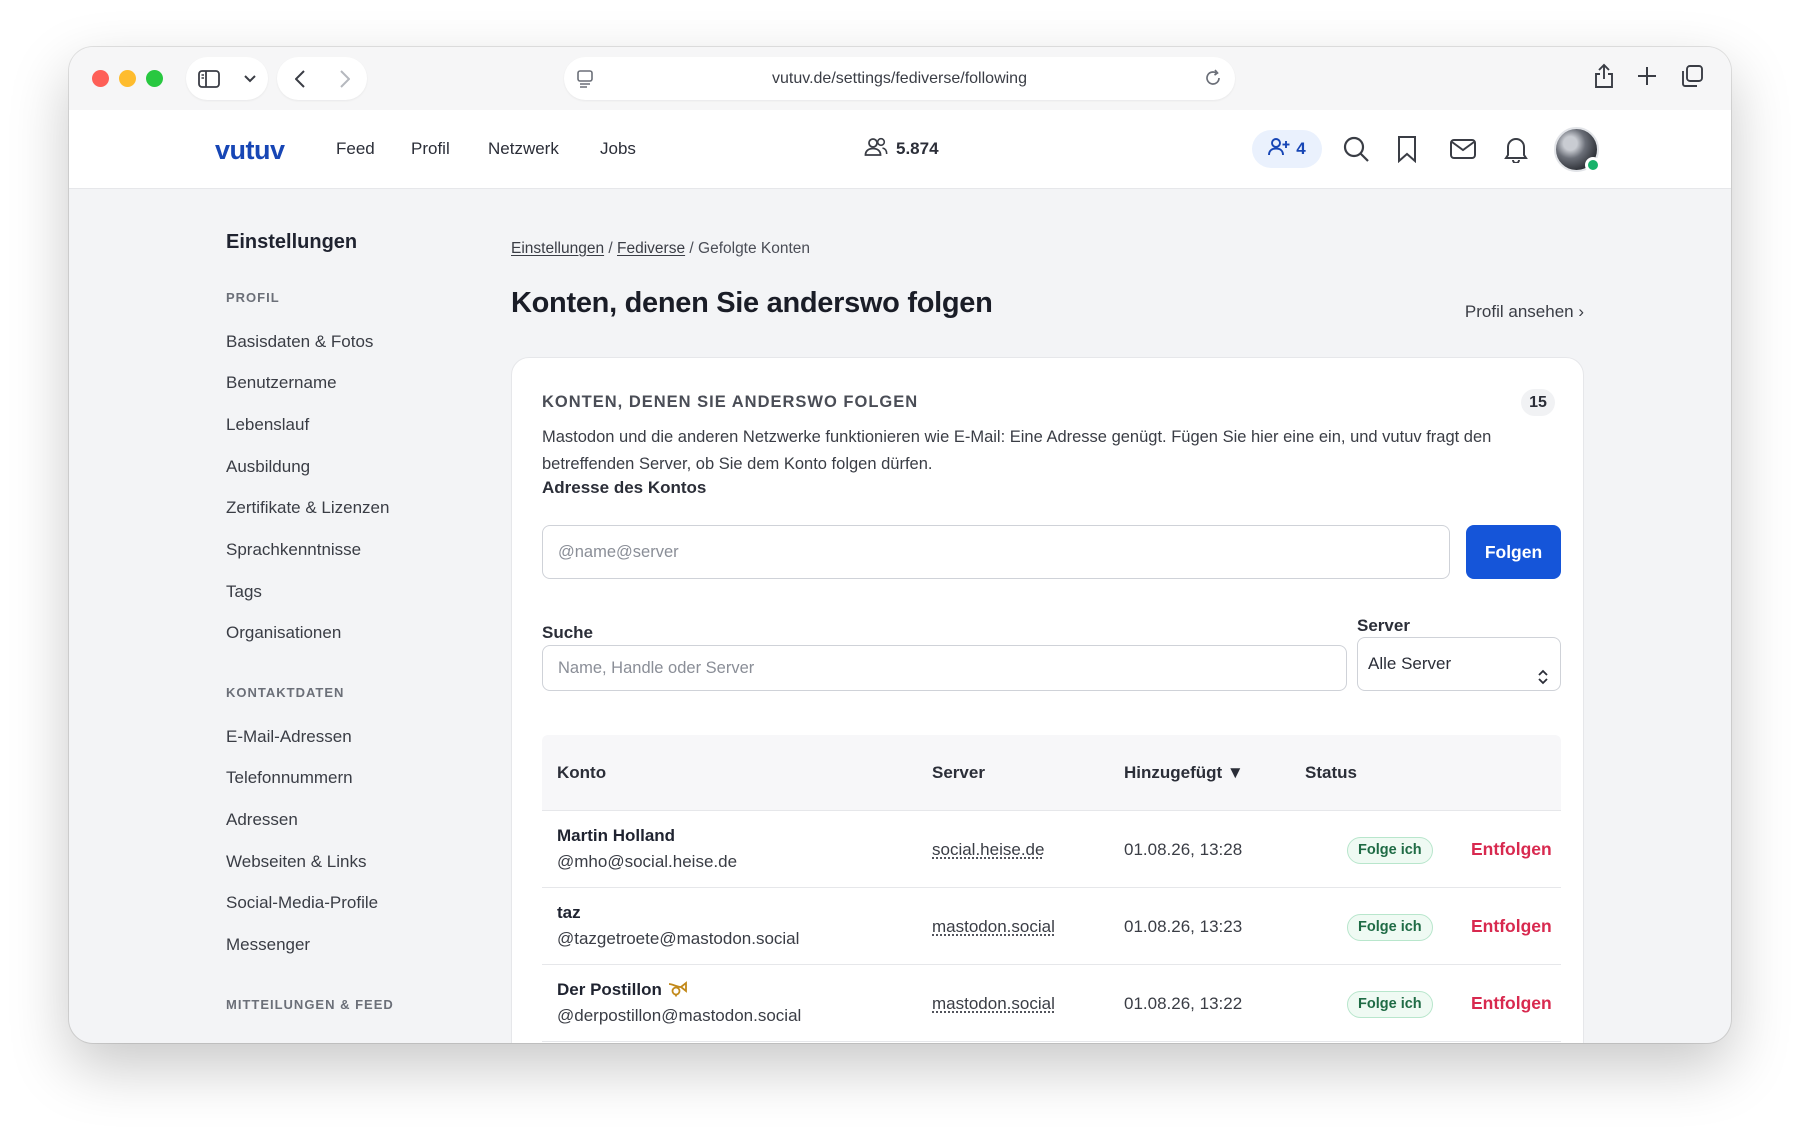 Image resolution: width=1800 pixels, height=1134 pixels. I want to click on account-name: taz, so click(569, 912).